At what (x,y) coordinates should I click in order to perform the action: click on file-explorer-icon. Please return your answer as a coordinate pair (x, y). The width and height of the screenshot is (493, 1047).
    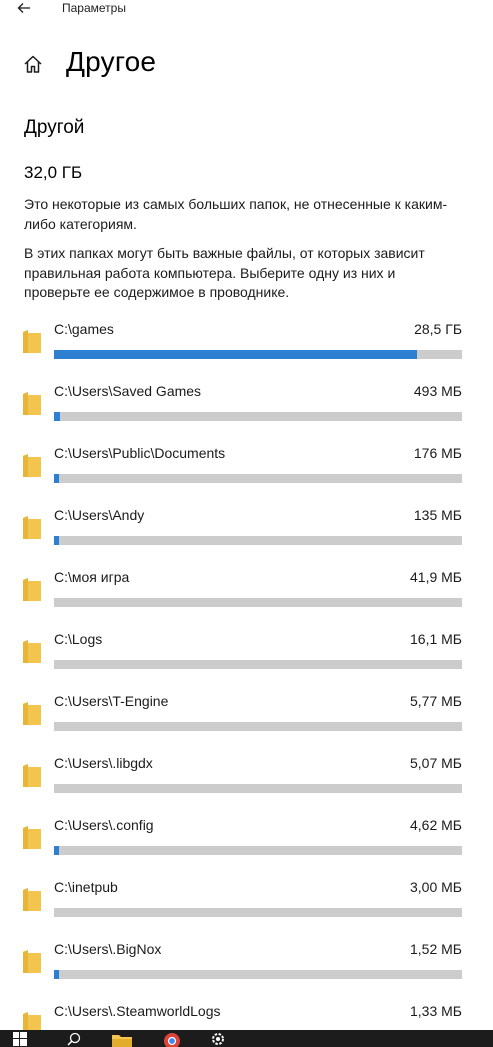
    Looking at the image, I should click on (122, 1040).